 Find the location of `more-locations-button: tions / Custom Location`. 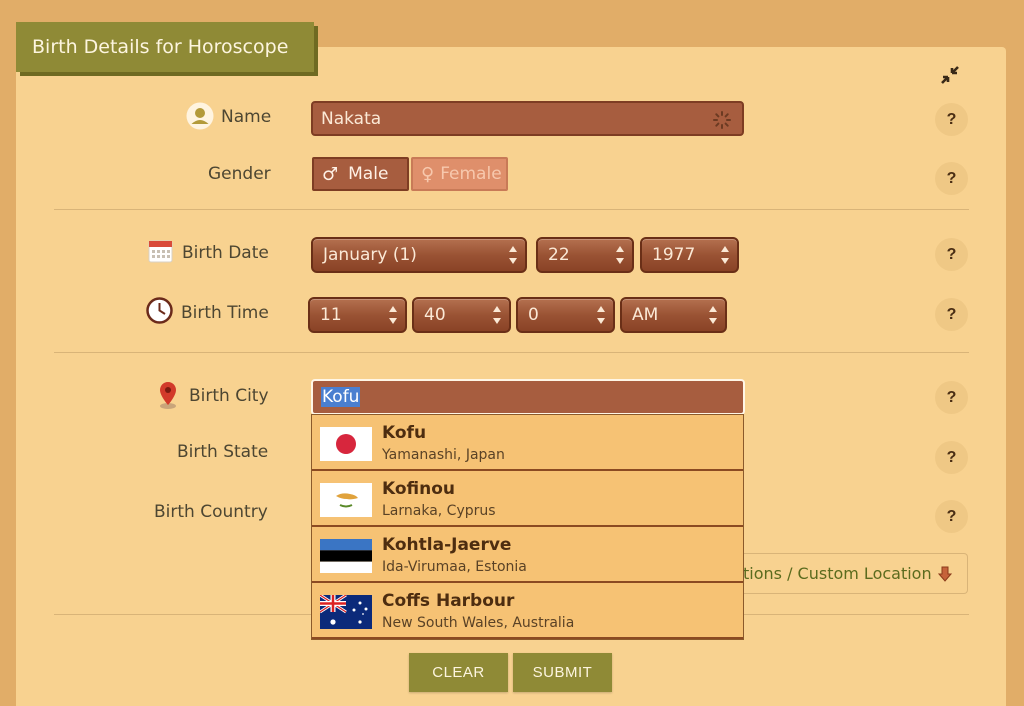

more-locations-button: tions / Custom Location is located at coordinates (855, 573).